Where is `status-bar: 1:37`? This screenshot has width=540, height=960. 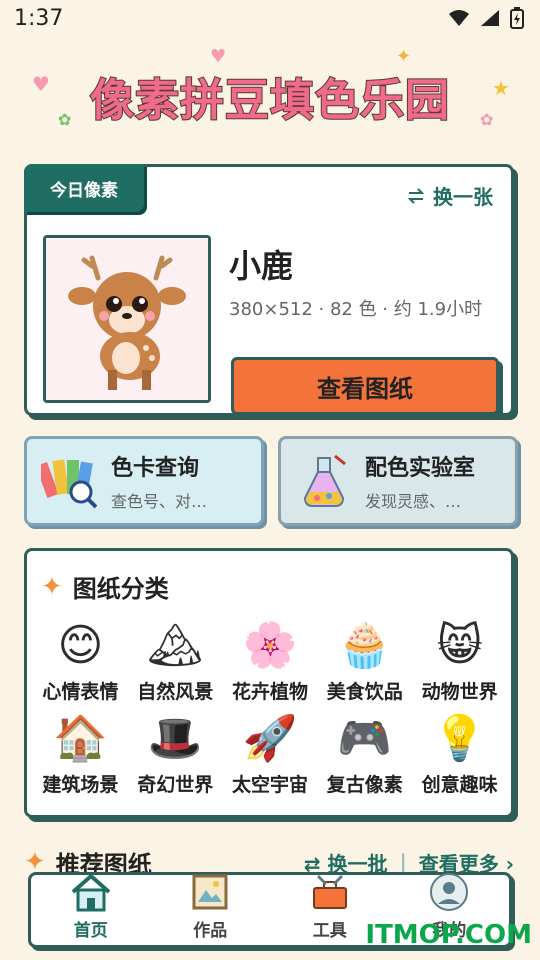
status-bar: 1:37 is located at coordinates (270, 18).